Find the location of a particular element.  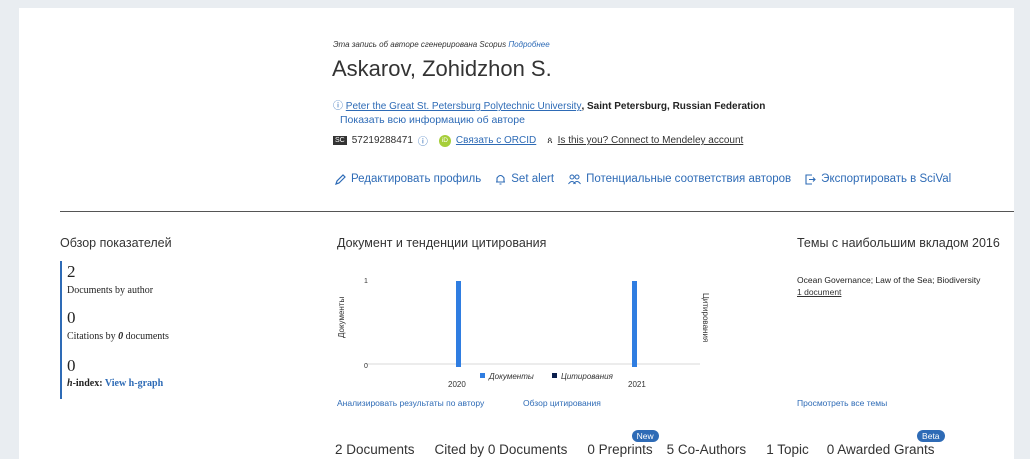

hindex-value: 0 is located at coordinates (71, 365).